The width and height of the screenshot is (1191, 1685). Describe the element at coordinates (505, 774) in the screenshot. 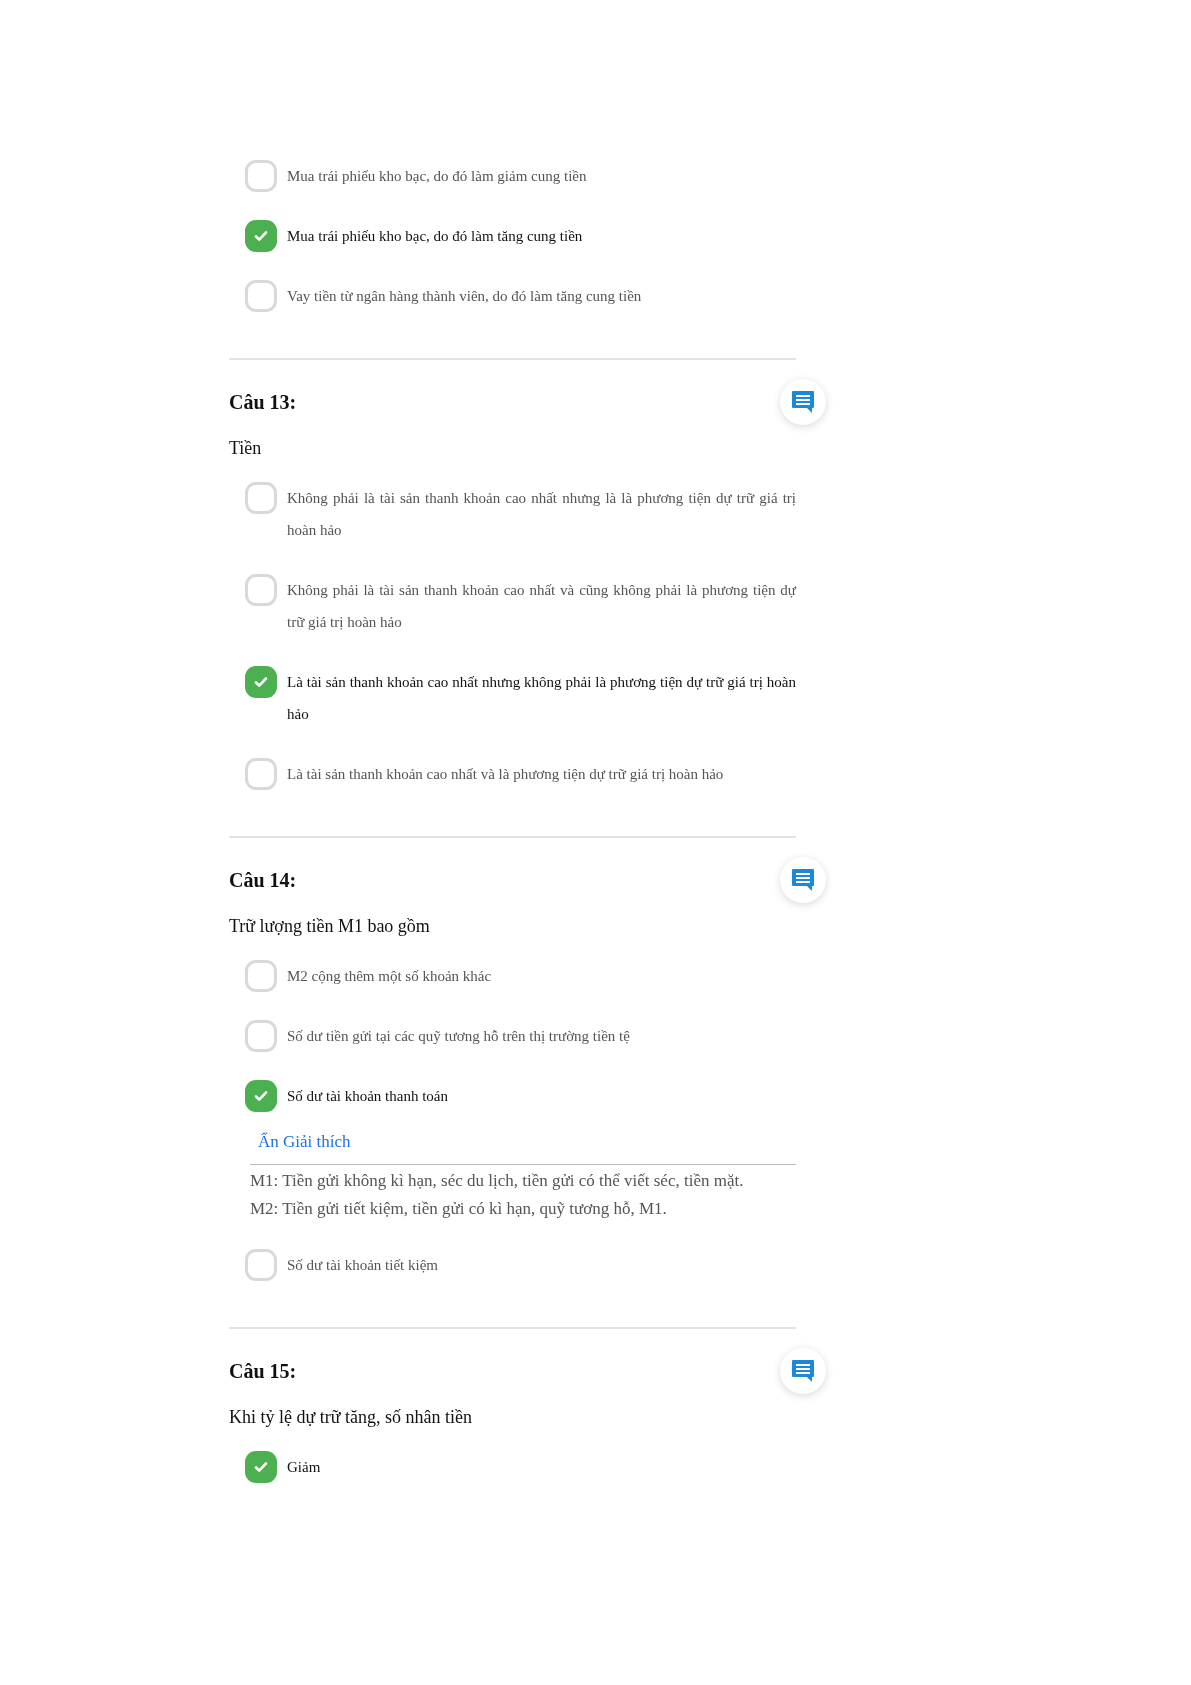

I see `answer-text: Là tài sản thanh khoản cao nhất và là phương tiện dự trữ giá trị hoàn hảo` at that location.